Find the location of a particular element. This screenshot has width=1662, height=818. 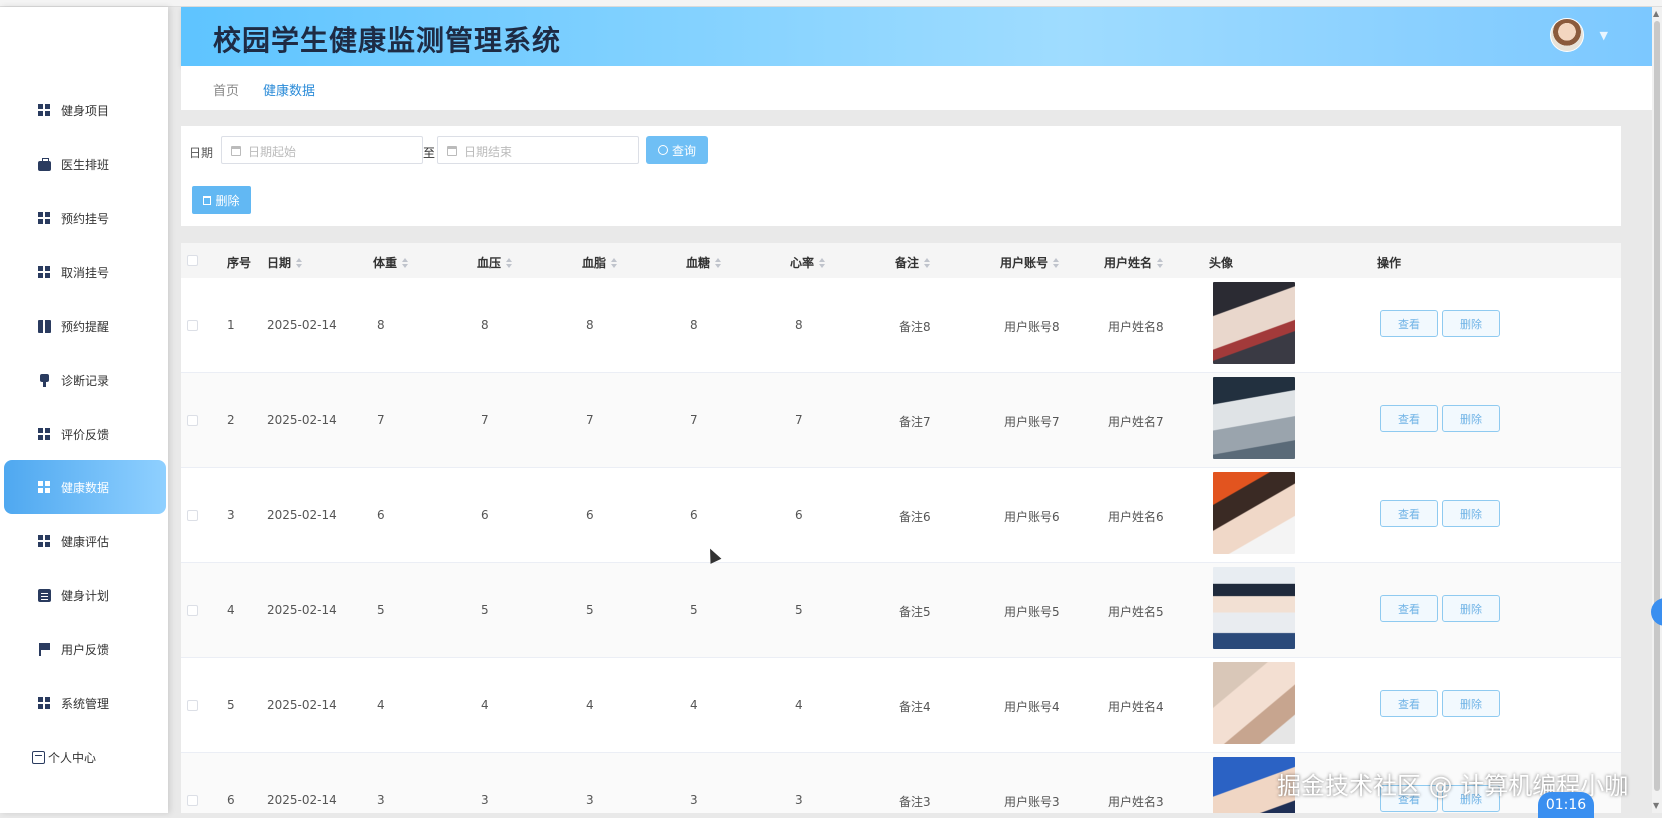

cell-note: 备注3 is located at coordinates (915, 802).